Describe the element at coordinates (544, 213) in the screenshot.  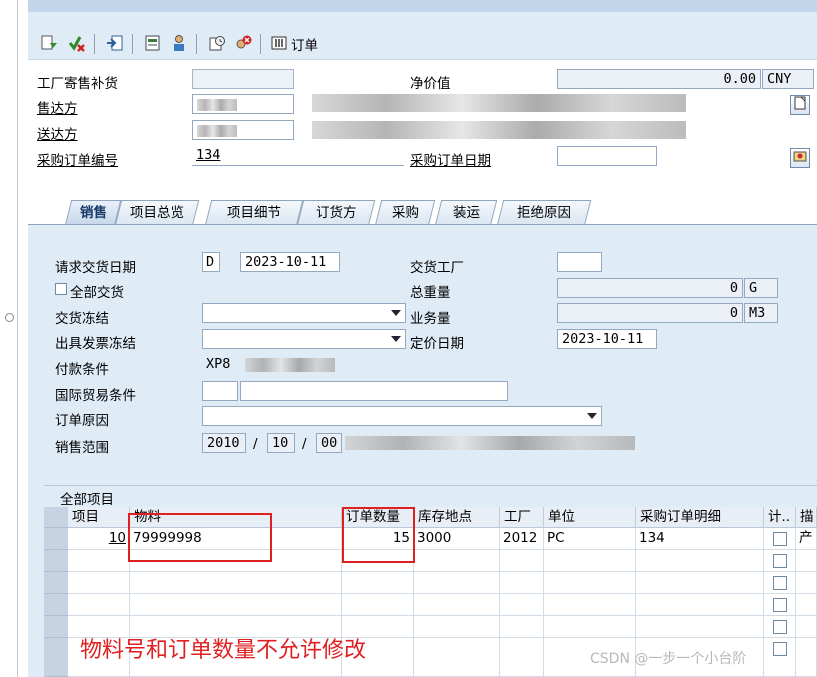
I see `tab-rejection-reason: 拒绝原因` at that location.